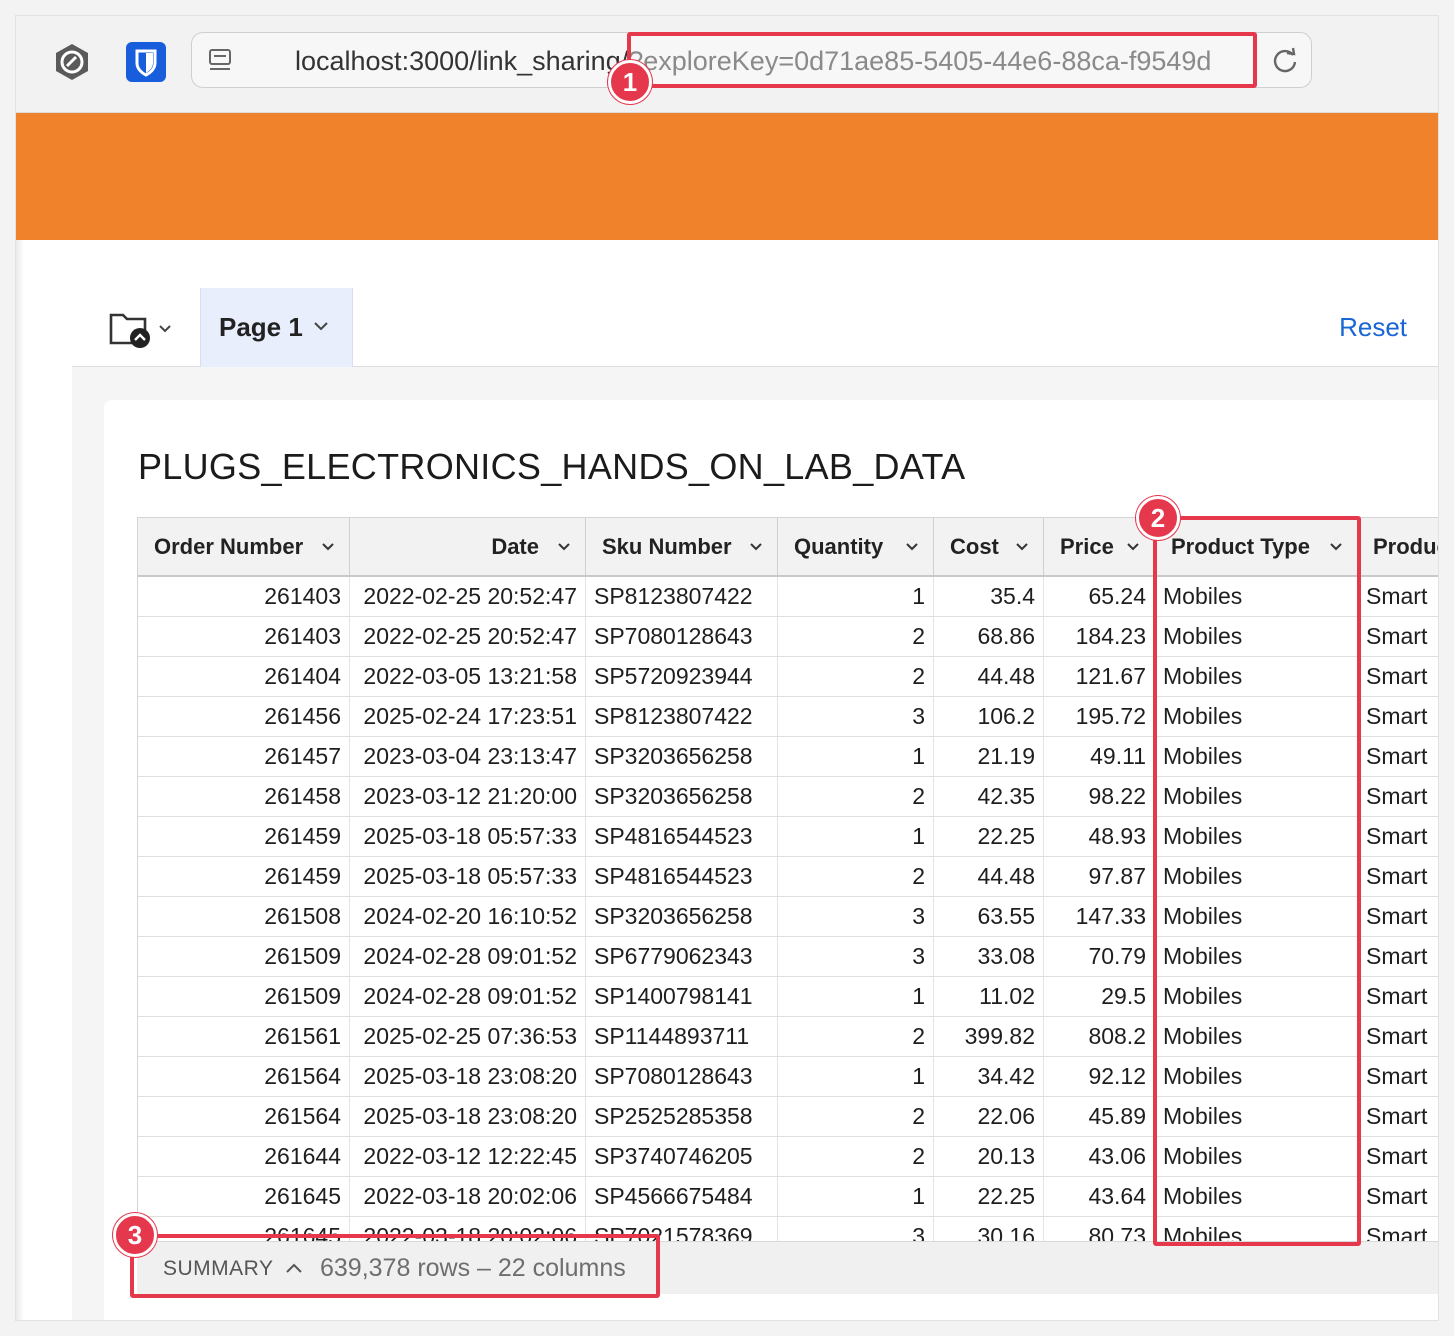 This screenshot has width=1454, height=1336. Describe the element at coordinates (682, 1156) in the screenshot. I see `table-cell: SP3740746205` at that location.